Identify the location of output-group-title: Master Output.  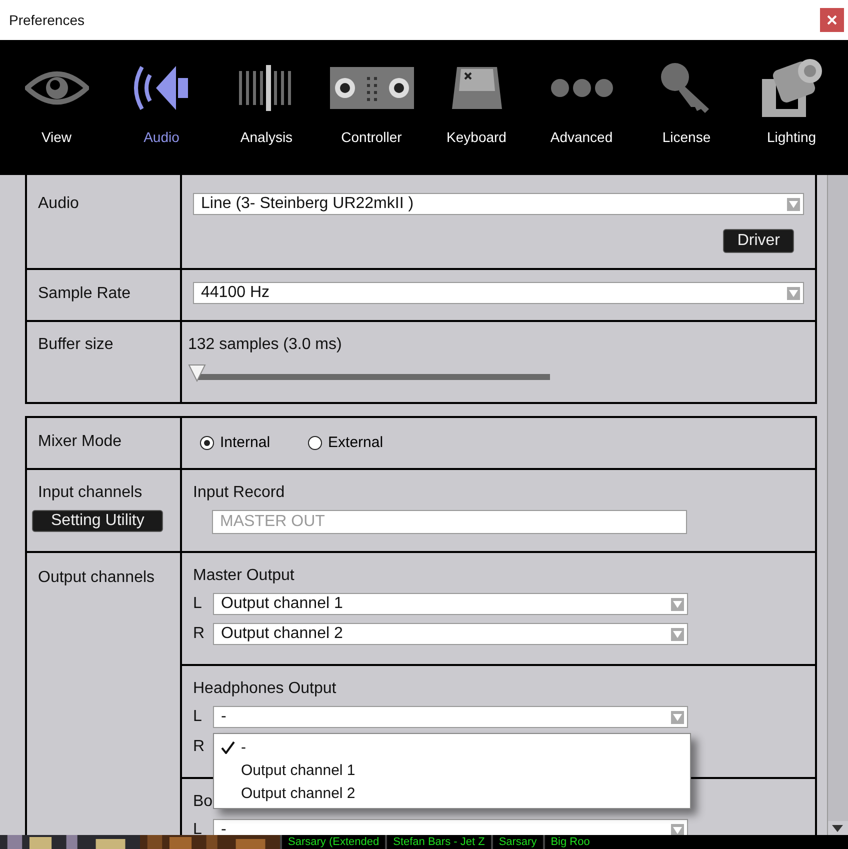
(243, 576).